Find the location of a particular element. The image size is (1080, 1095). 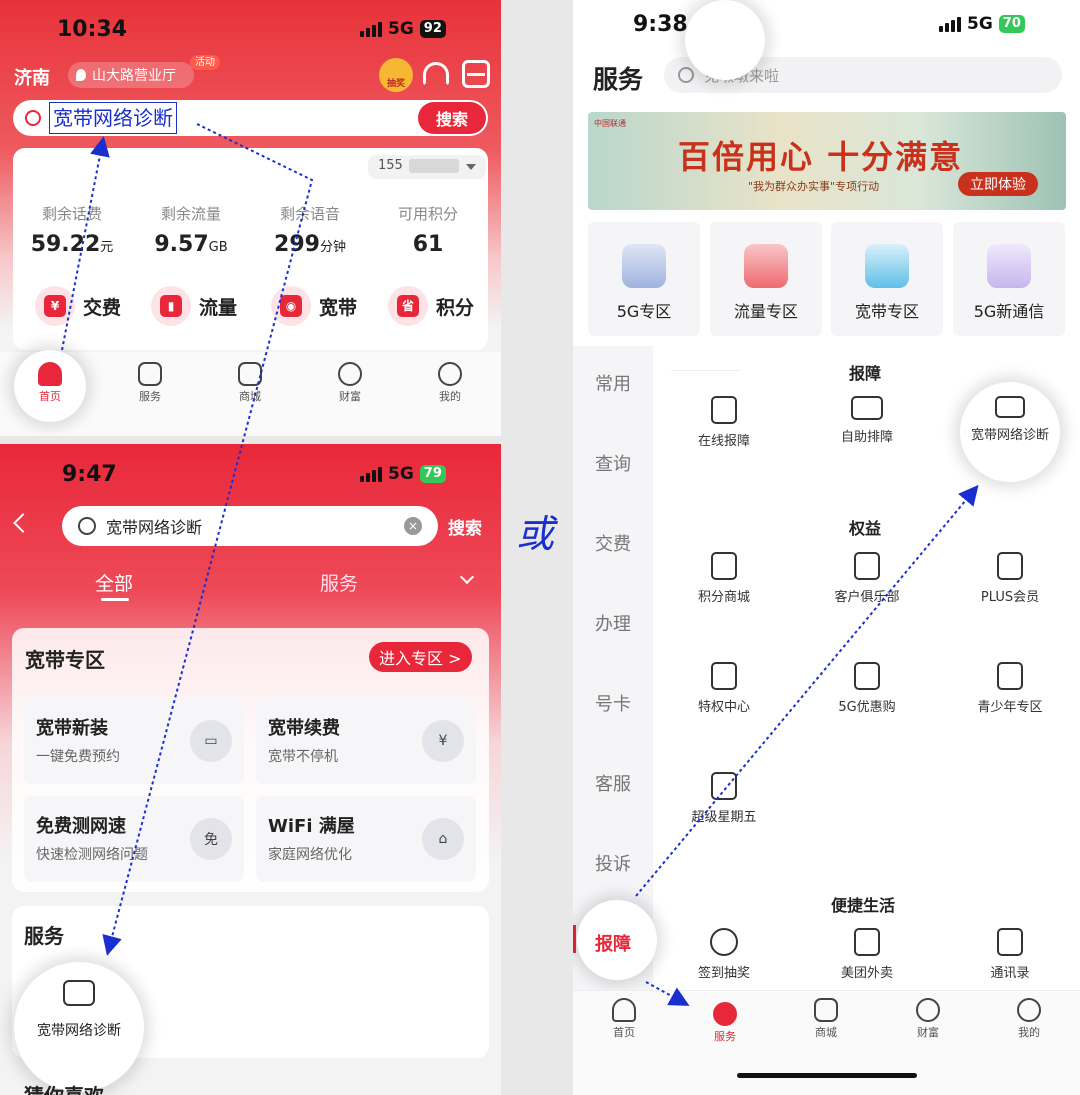

customer-service-icon is located at coordinates (436, 74).